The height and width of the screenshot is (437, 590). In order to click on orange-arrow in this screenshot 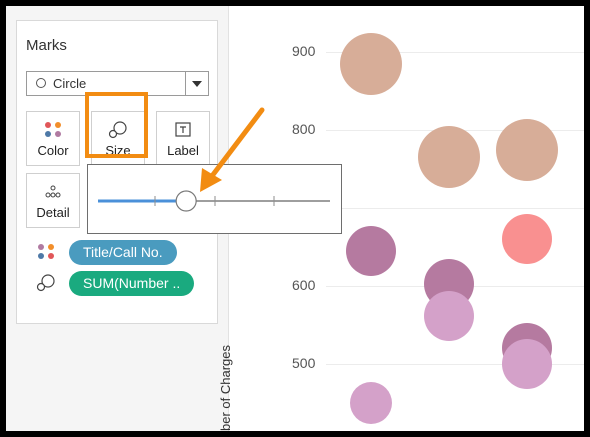, I will do `click(232, 149)`.